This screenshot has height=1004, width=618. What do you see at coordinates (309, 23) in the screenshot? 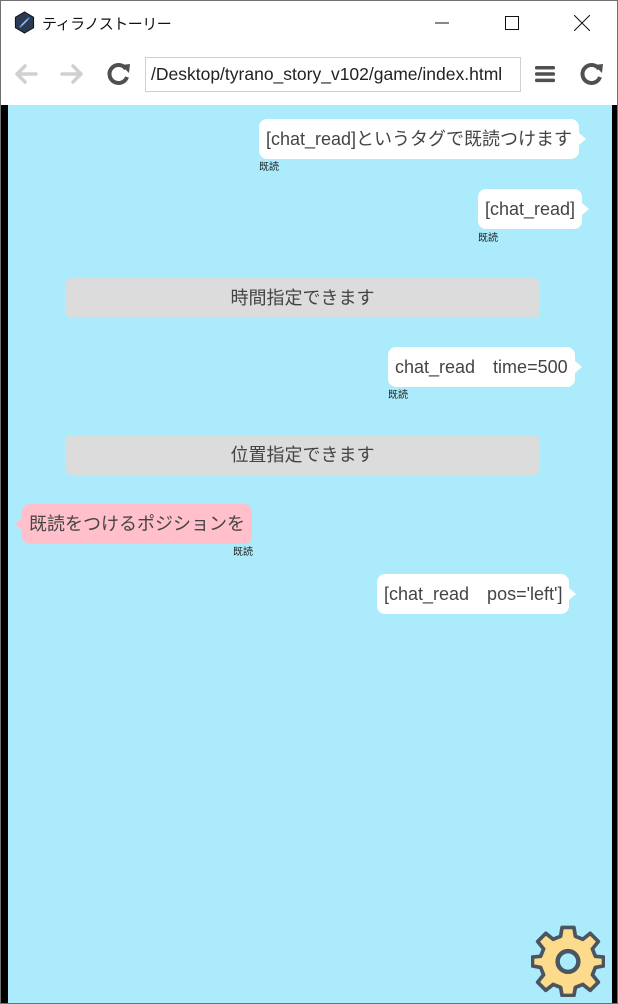
I see `title-bar: ティラノストーリー` at bounding box center [309, 23].